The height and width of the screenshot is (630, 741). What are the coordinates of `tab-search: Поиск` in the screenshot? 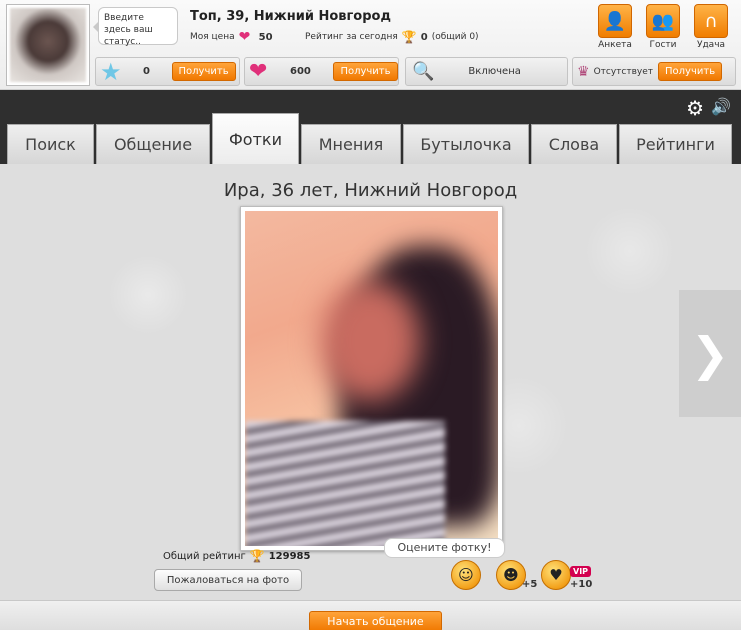 It's located at (50, 144).